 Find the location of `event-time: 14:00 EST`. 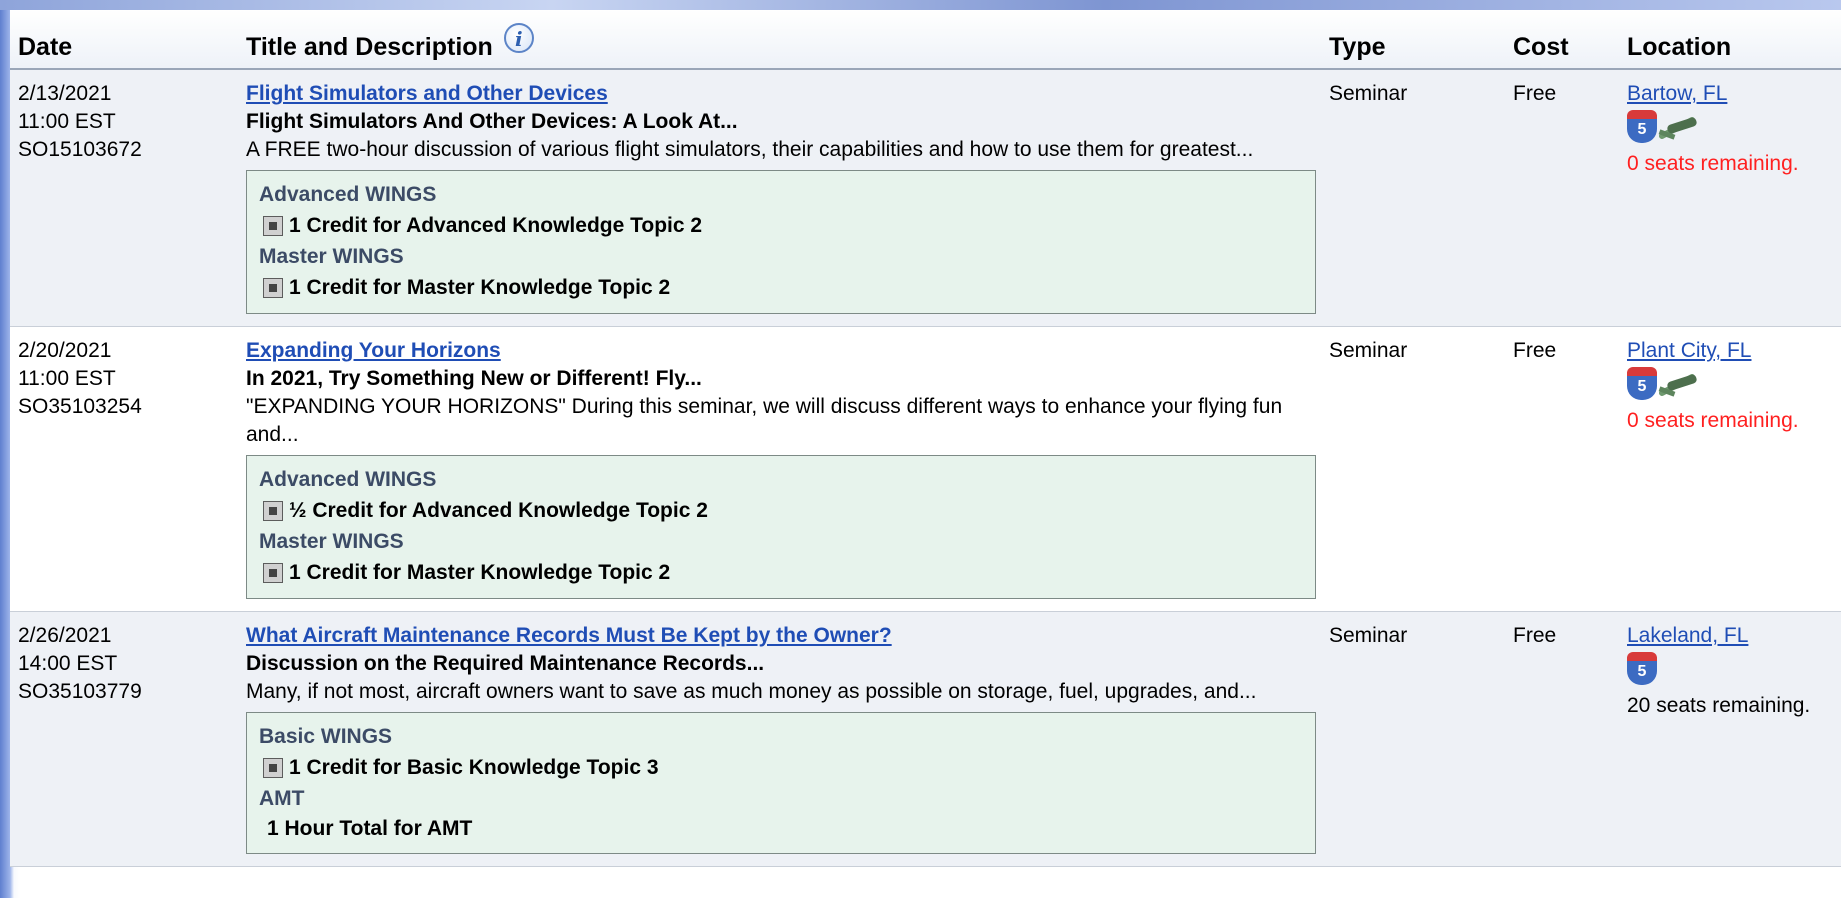

event-time: 14:00 EST is located at coordinates (68, 663).